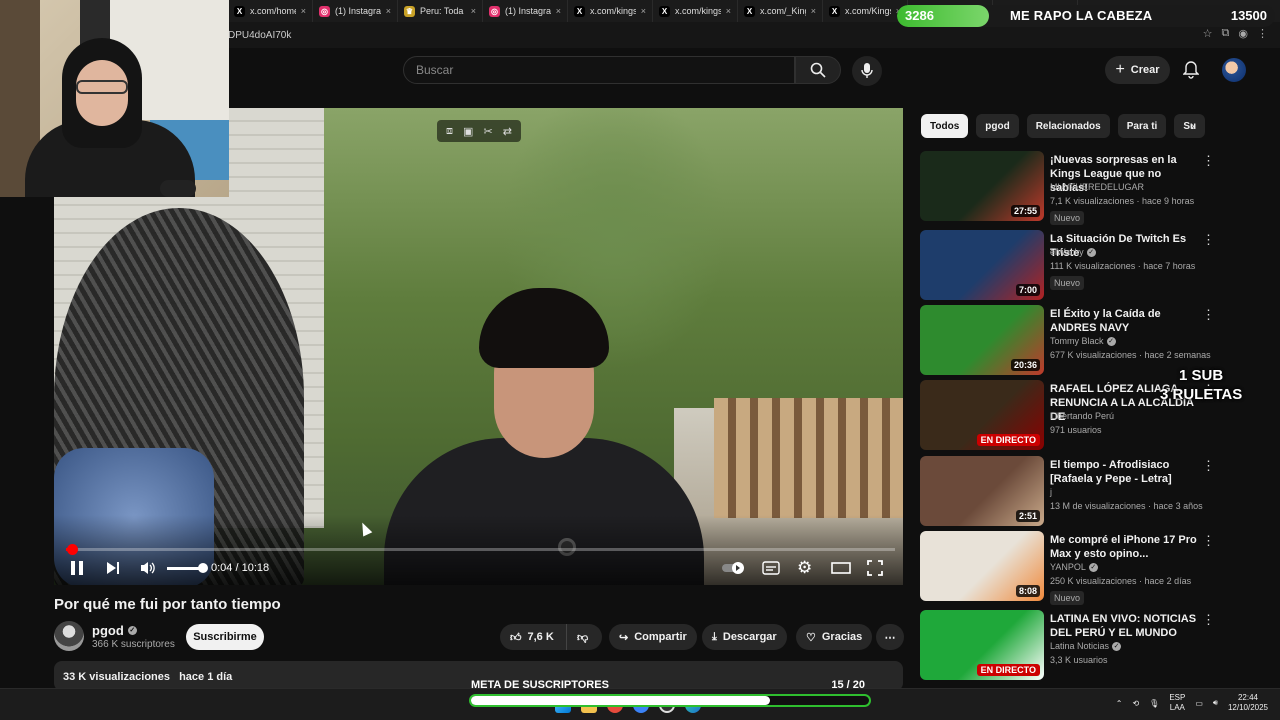 This screenshot has width=1280, height=720. What do you see at coordinates (714, 636) in the screenshot?
I see `download-icon: ⤓` at bounding box center [714, 636].